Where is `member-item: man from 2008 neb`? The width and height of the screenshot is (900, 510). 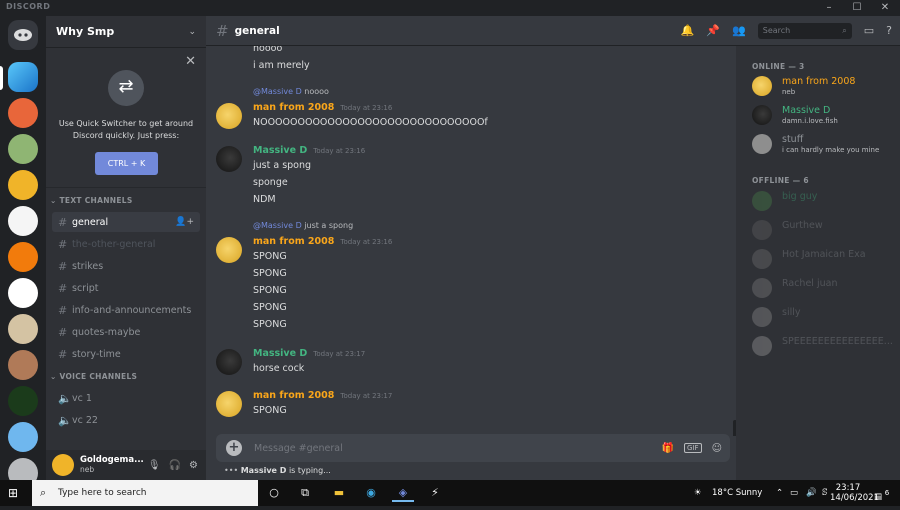
member-item: man from 2008 neb is located at coordinates (822, 88).